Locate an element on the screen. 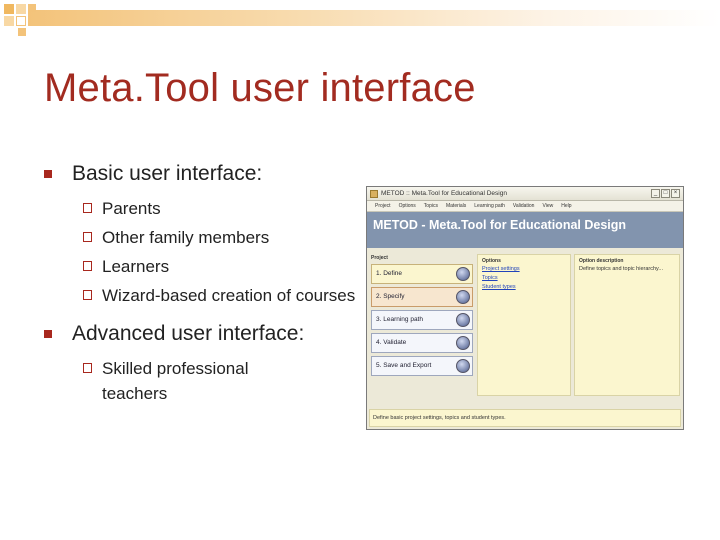  step-label: 5. Save and Export is located at coordinates (404, 365).